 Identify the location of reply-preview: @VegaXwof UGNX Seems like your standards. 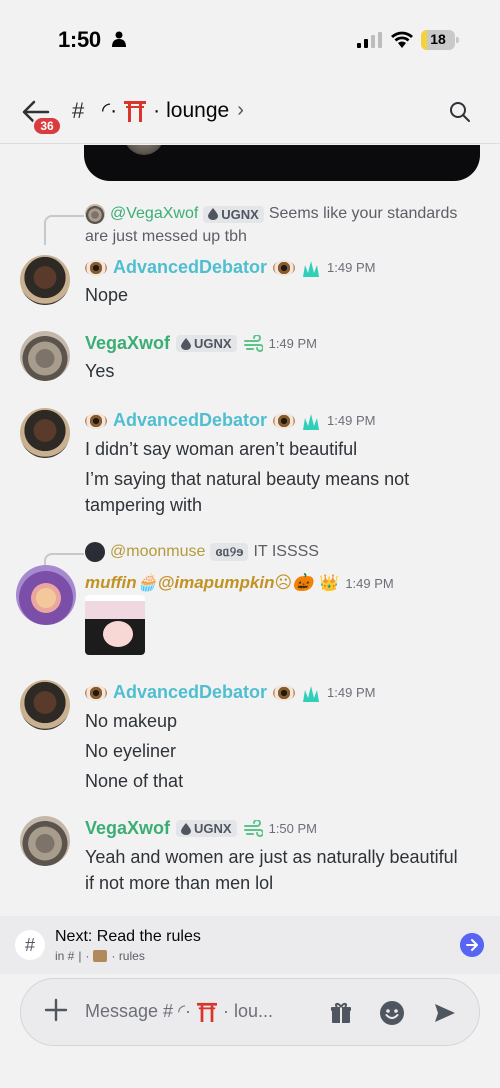
(271, 214).